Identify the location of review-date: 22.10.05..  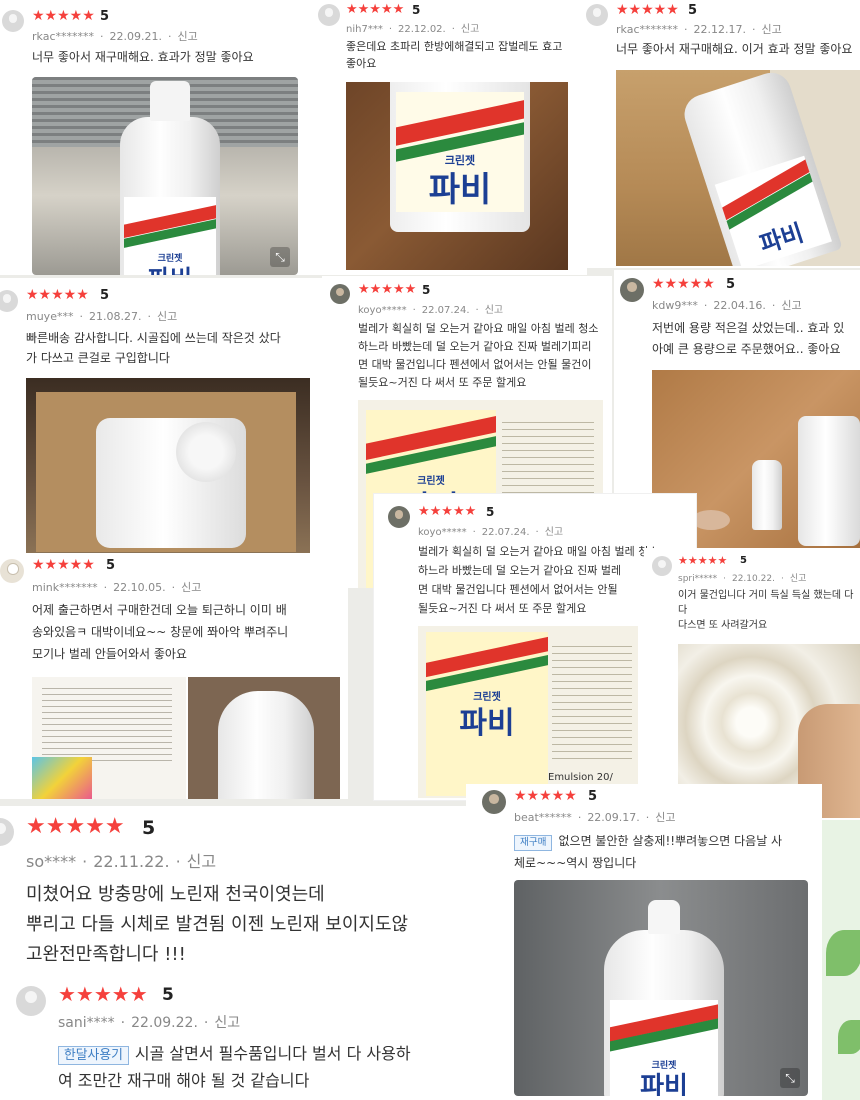
(139, 587).